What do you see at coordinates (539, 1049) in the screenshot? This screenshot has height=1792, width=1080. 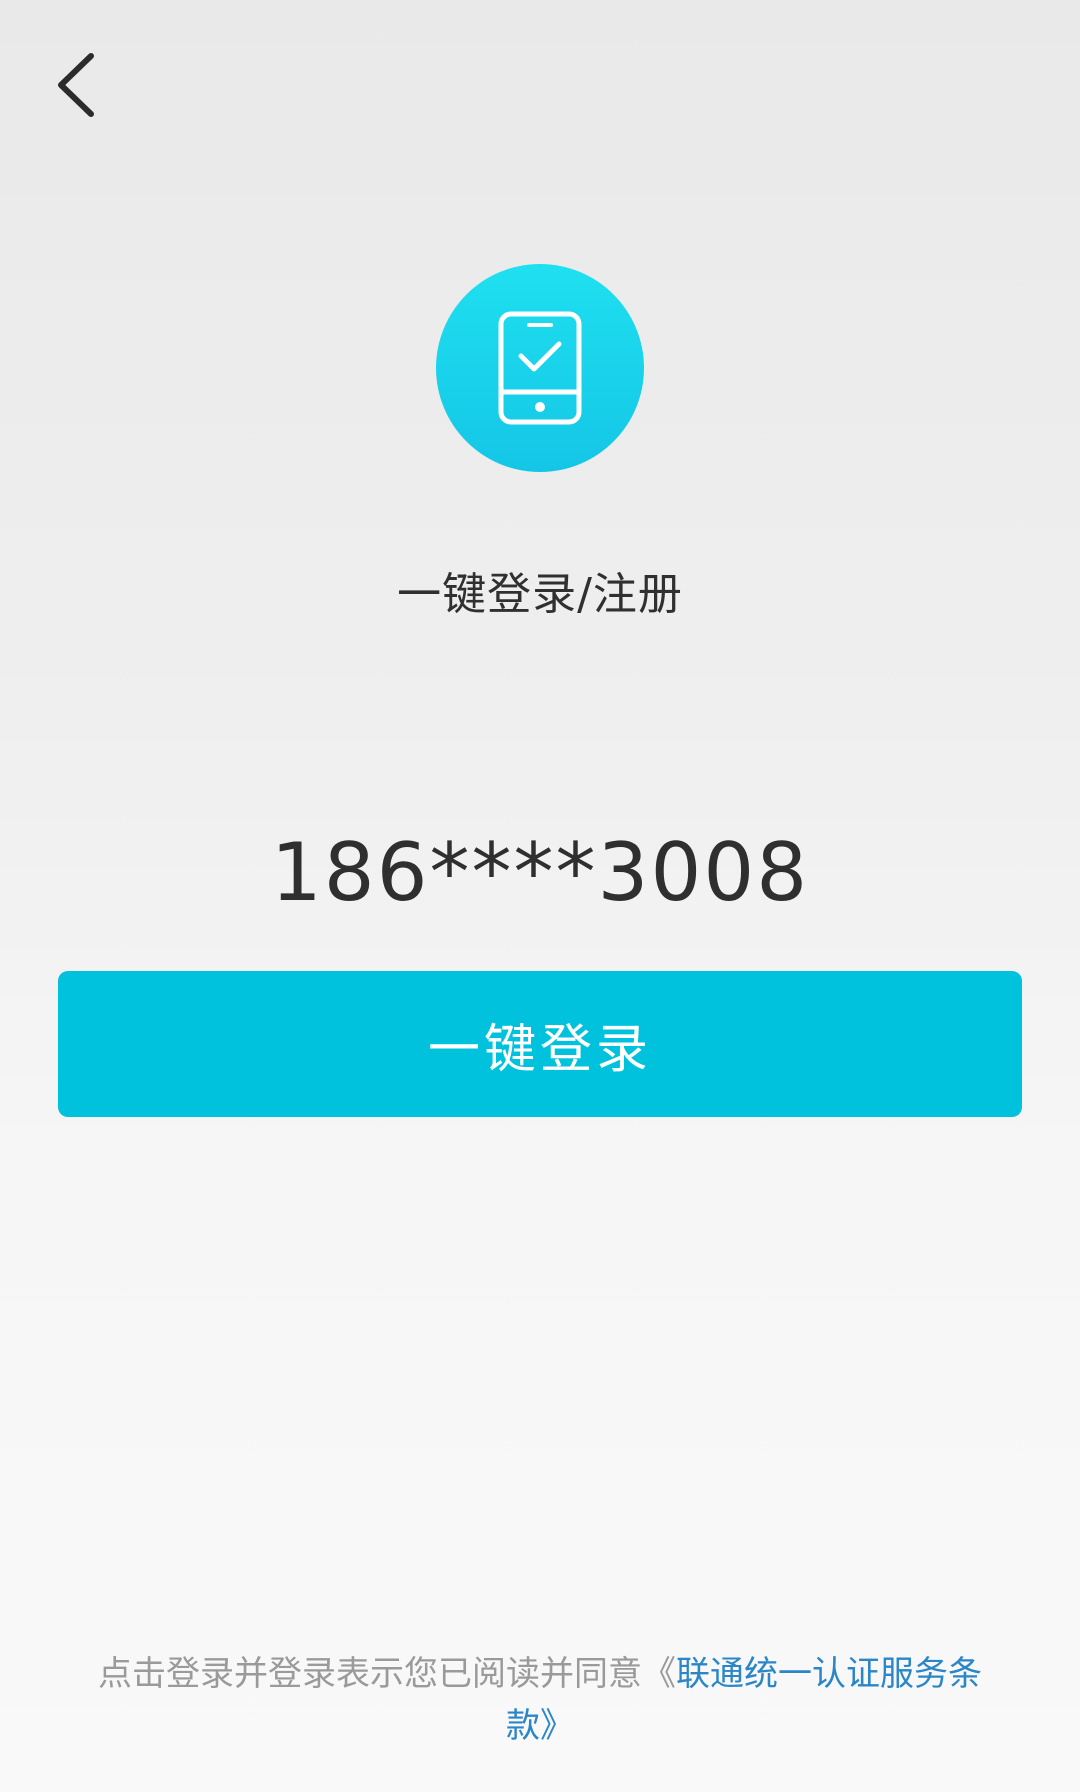 I see `login-button-label: 一键登录` at bounding box center [539, 1049].